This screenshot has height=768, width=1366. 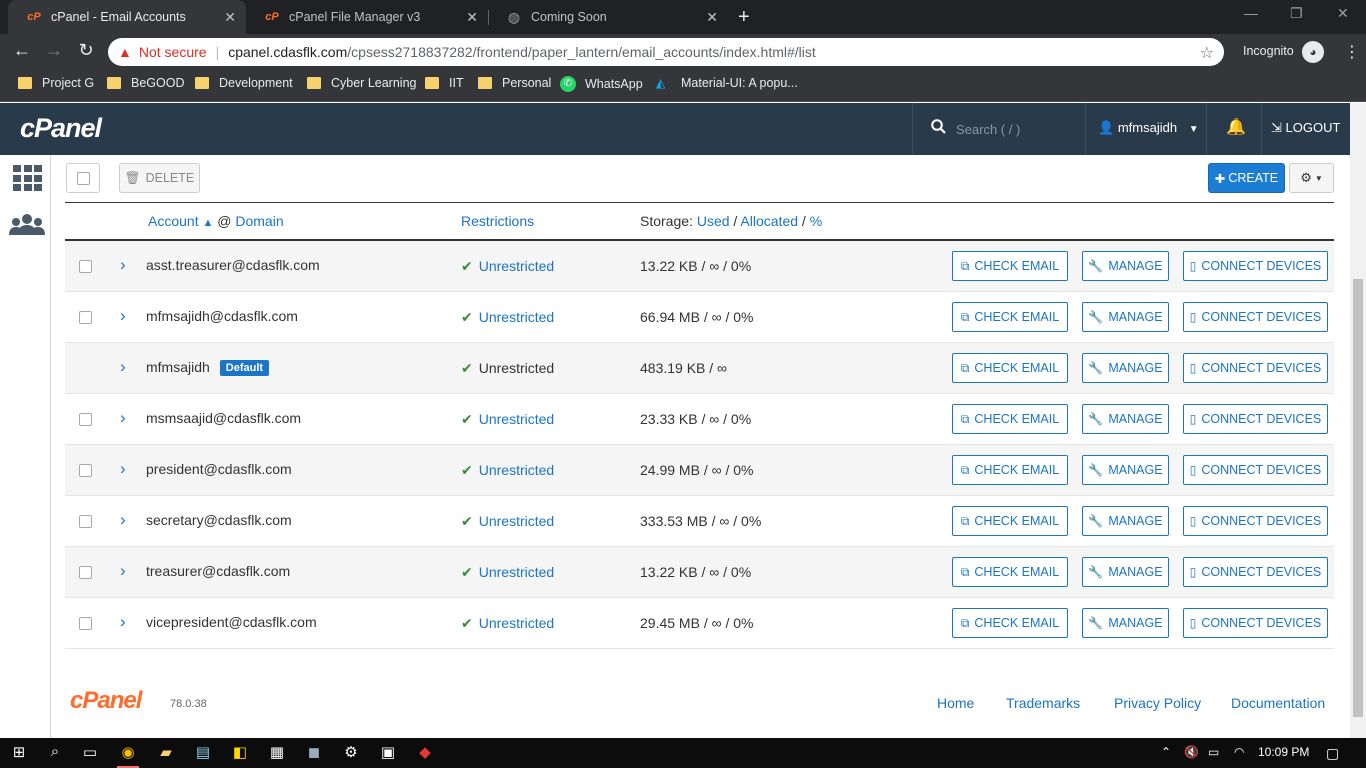 I want to click on tab-coming-soon: ◍ Coming Soon ✕, so click(x=608, y=17).